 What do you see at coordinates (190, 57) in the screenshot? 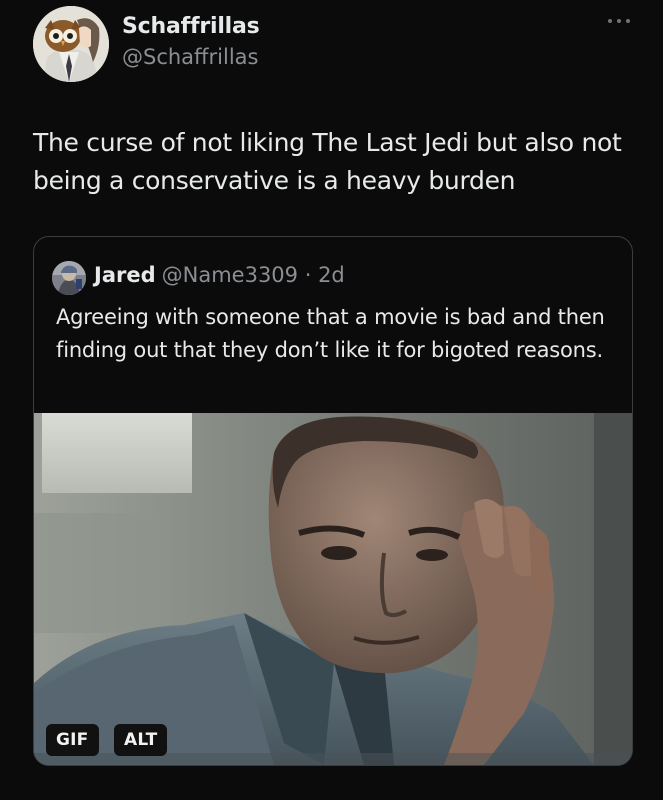
I see `author-handle: @Schaffrillas` at bounding box center [190, 57].